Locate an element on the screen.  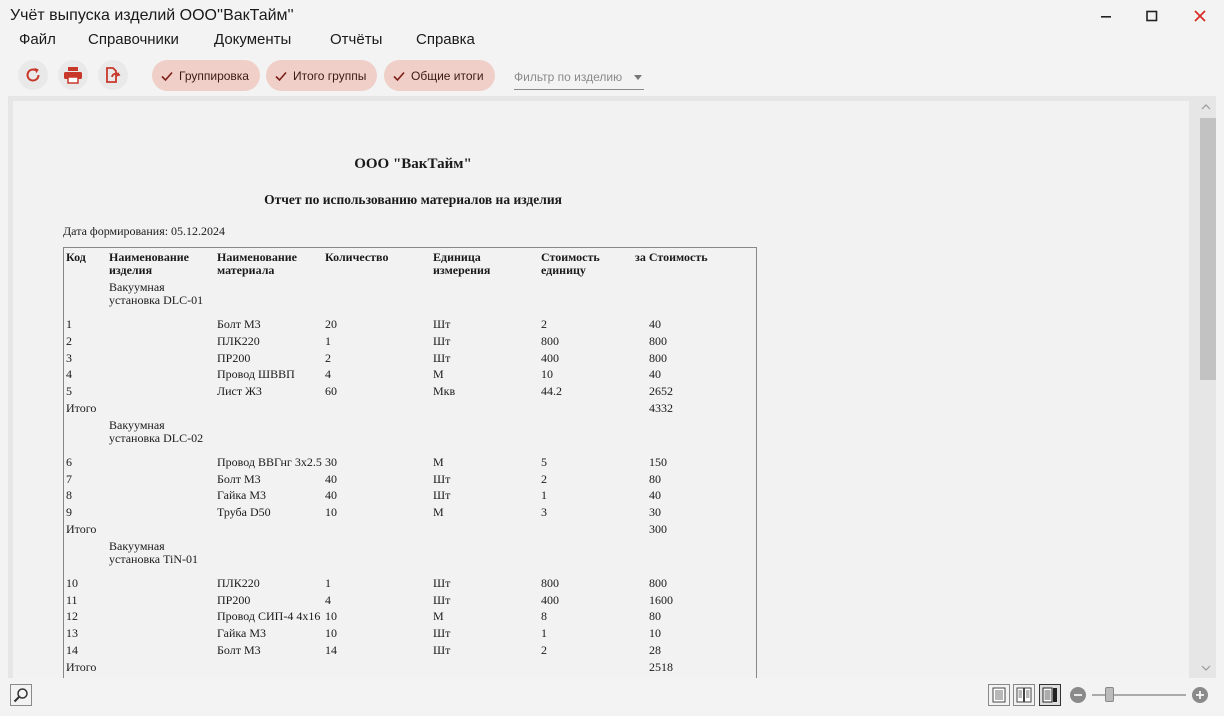
cell-code: 8 is located at coordinates (69, 495).